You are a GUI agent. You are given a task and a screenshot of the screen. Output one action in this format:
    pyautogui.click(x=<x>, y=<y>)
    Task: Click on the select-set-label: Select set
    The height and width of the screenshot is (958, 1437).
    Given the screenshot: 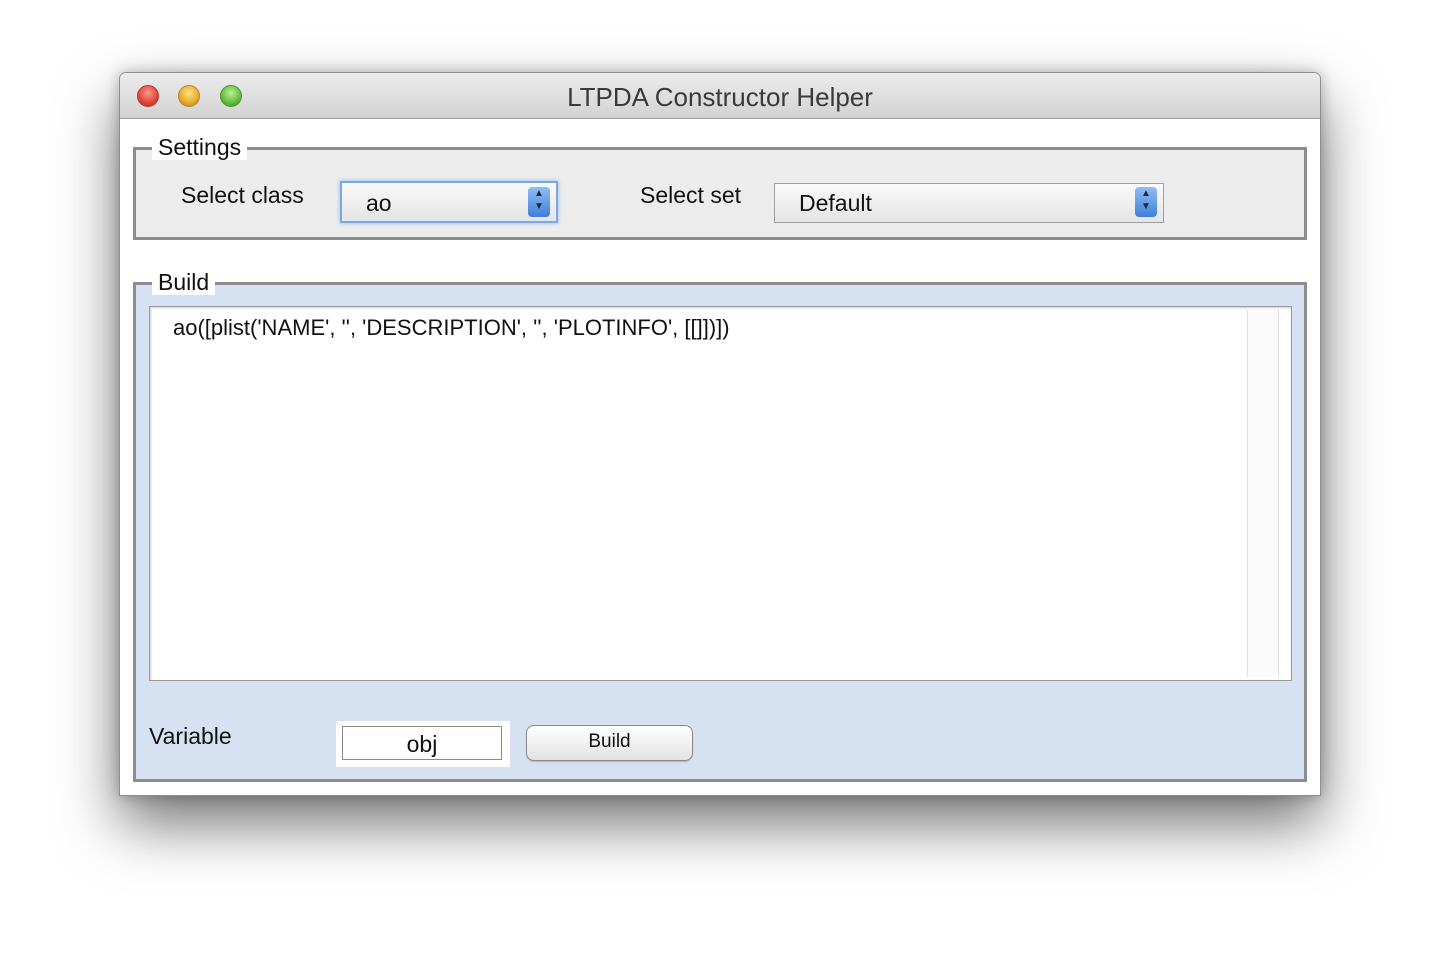 What is the action you would take?
    pyautogui.click(x=690, y=195)
    